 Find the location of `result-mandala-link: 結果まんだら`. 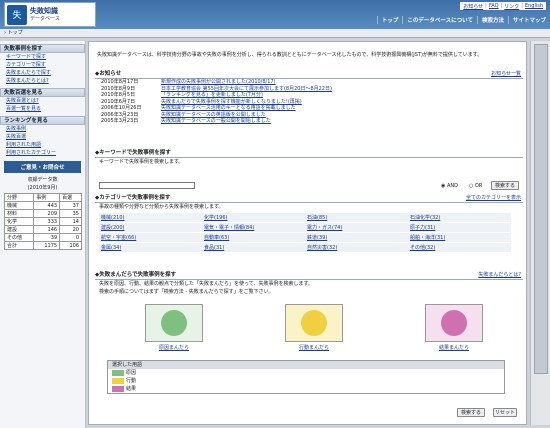

result-mandala-link: 結果まんだら is located at coordinates (454, 347).